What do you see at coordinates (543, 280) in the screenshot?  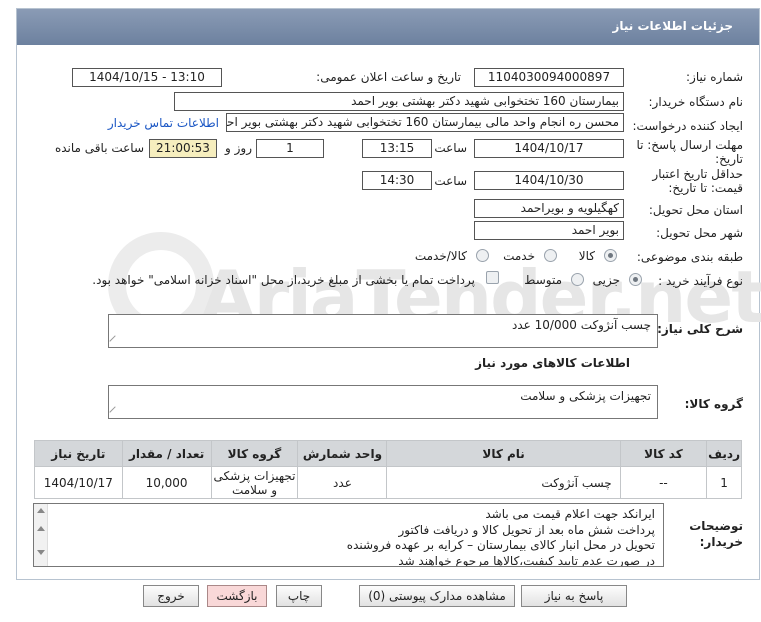 I see `purchase-type-option-medium: متوسط` at bounding box center [543, 280].